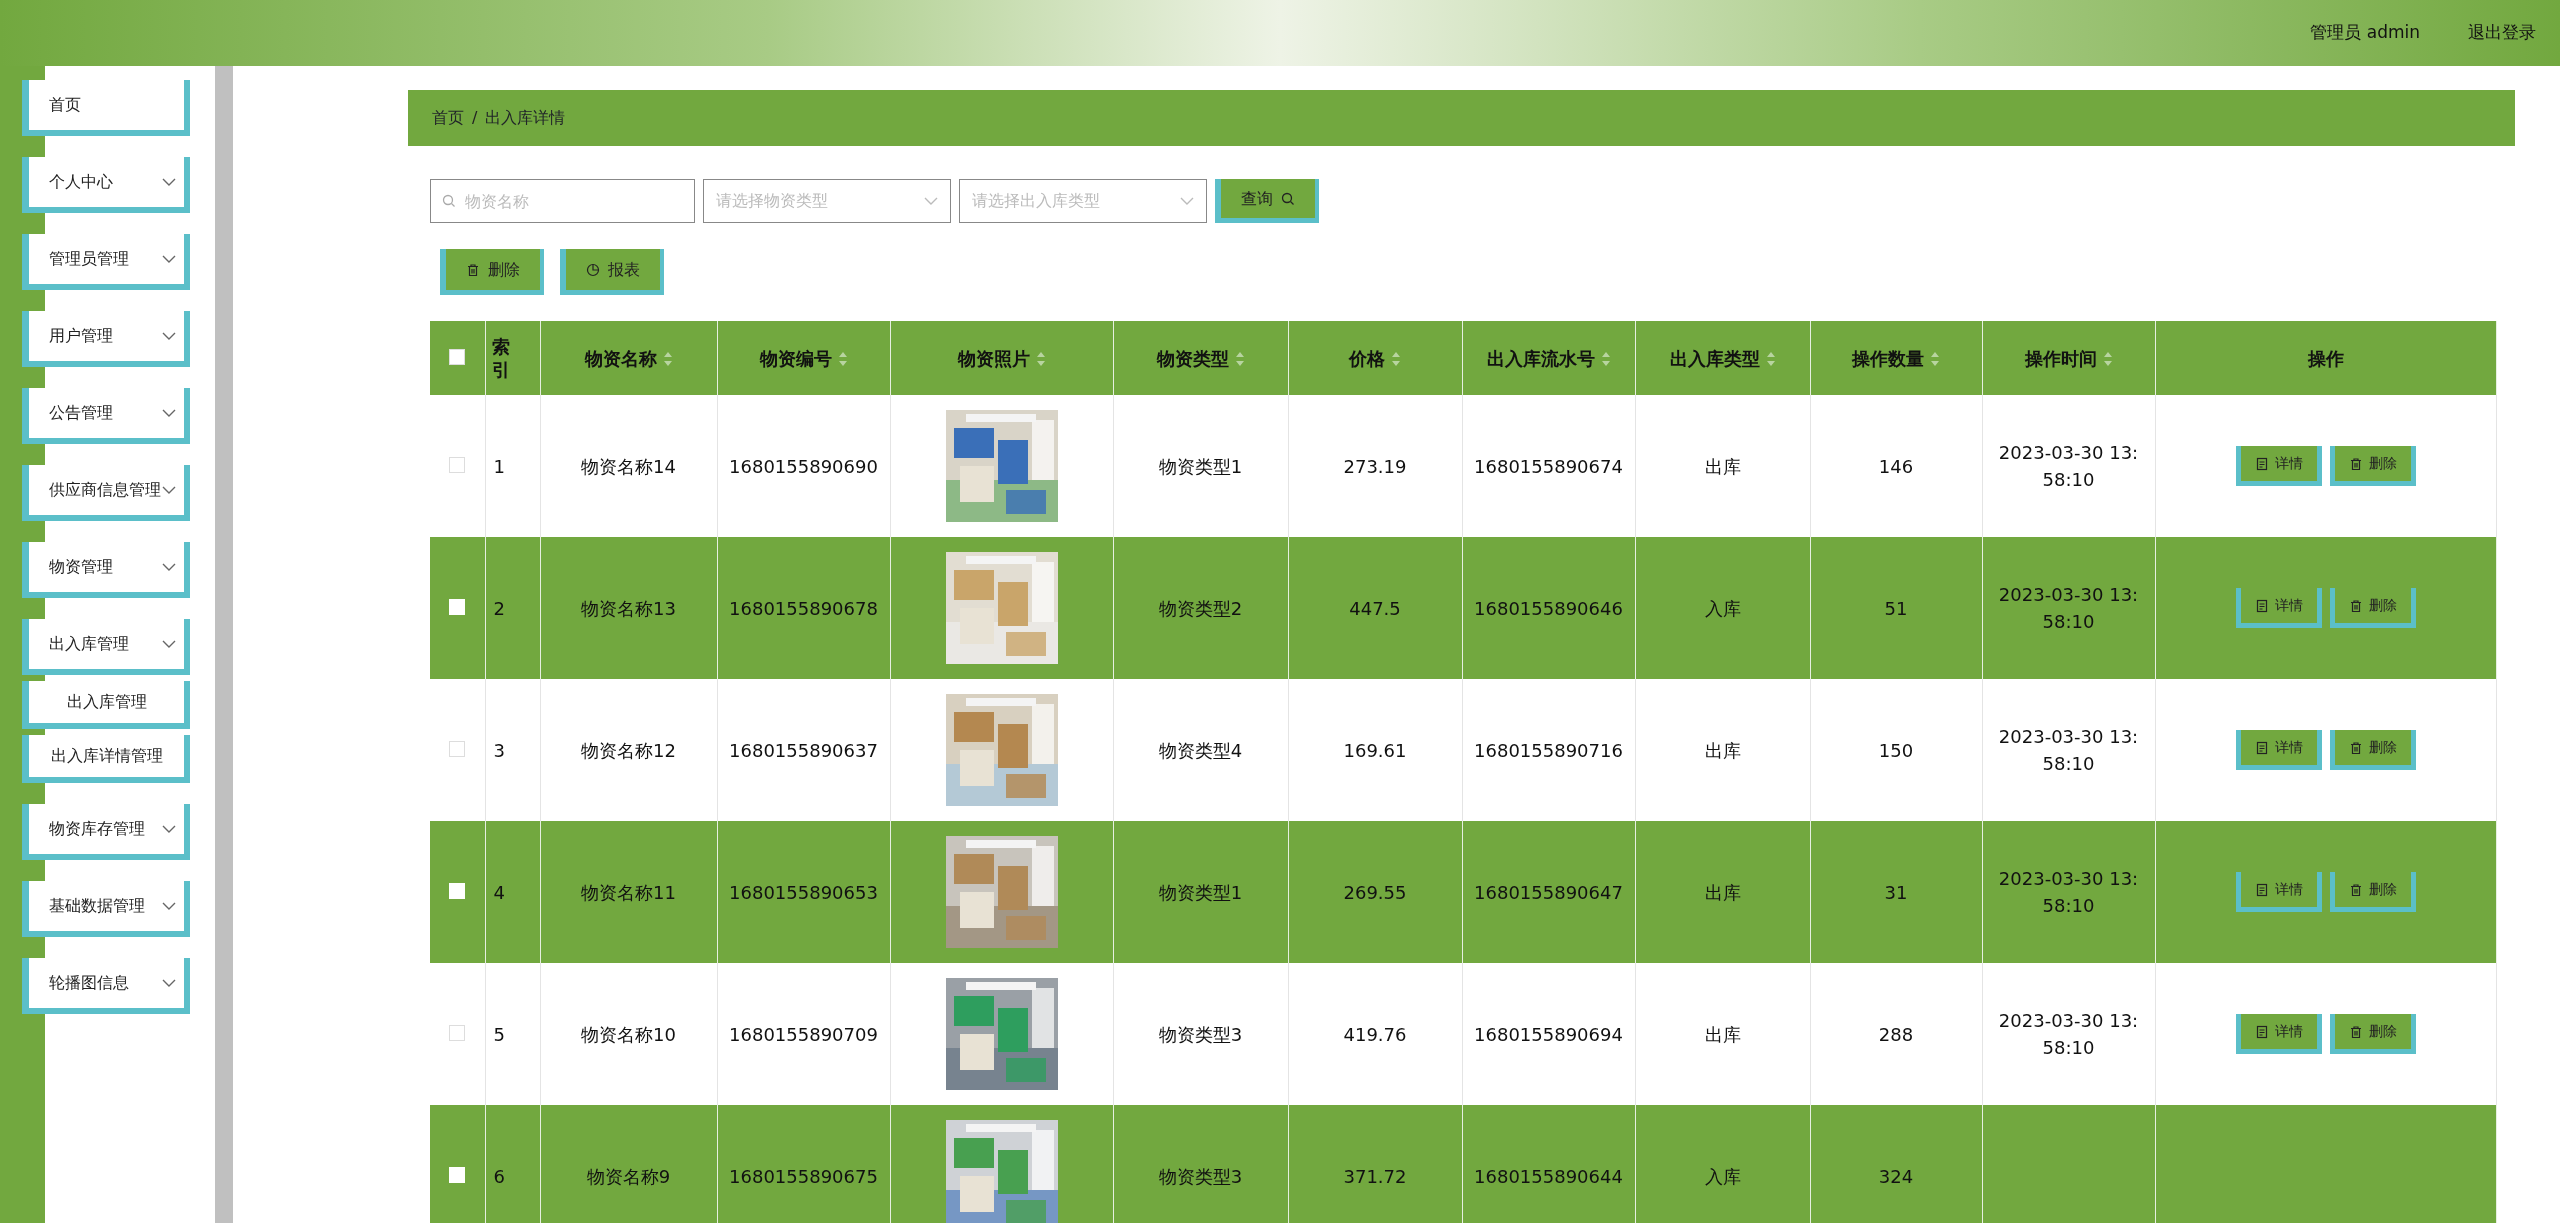 The width and height of the screenshot is (2560, 1223). What do you see at coordinates (1722, 358) in the screenshot?
I see `column-header: 出入库类型` at bounding box center [1722, 358].